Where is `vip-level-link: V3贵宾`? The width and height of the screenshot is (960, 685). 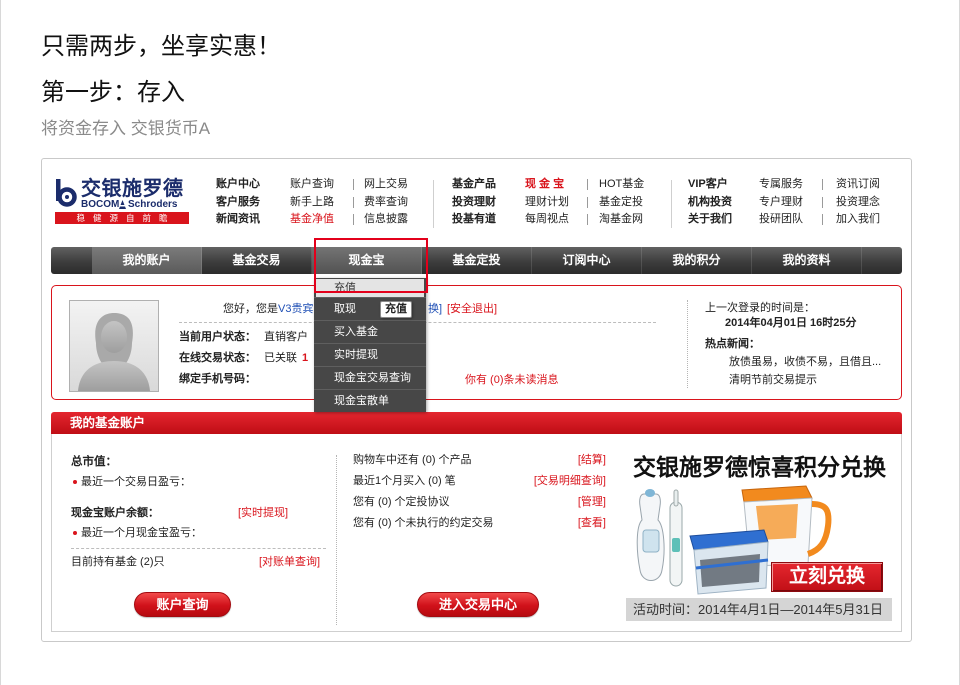 vip-level-link: V3贵宾 is located at coordinates (295, 309).